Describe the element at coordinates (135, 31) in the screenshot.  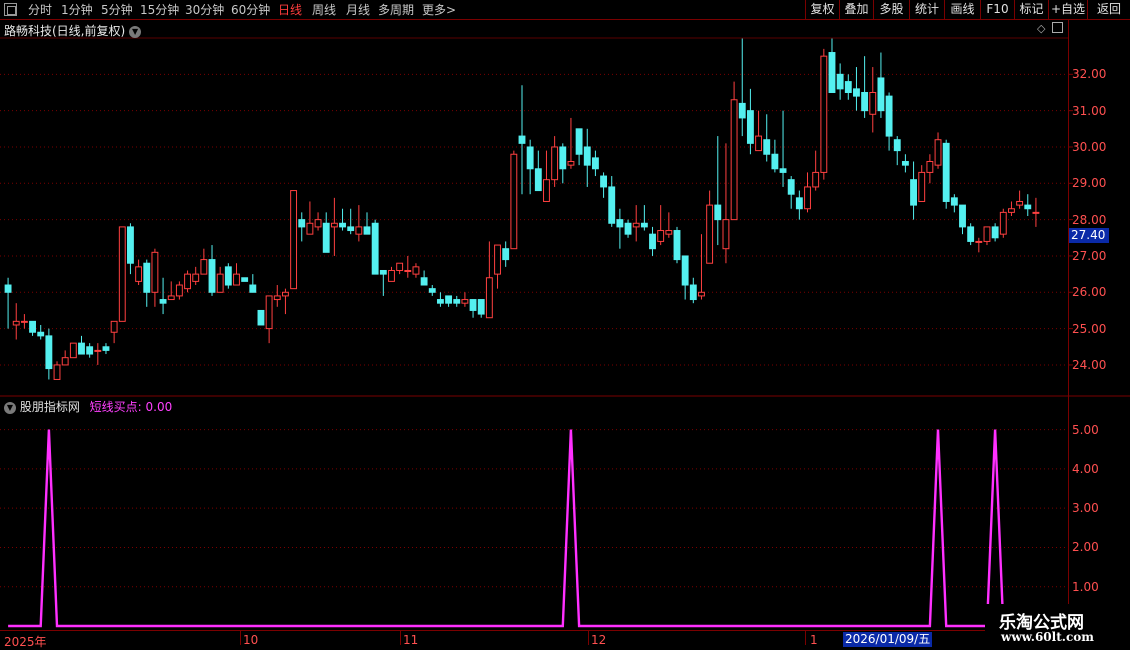
I see `dropdown-circle-icon: ▼` at that location.